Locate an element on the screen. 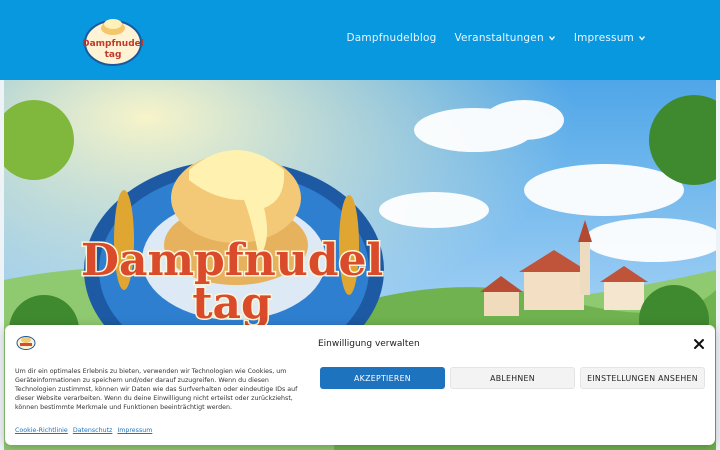 This screenshot has height=450, width=720. nav-item-impressum: Impressum is located at coordinates (610, 38).